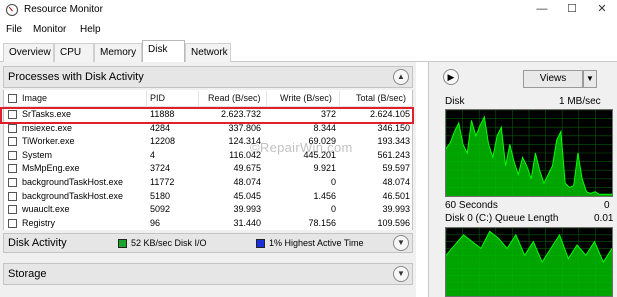 This screenshot has width=617, height=297. What do you see at coordinates (28, 52) in the screenshot?
I see `tab-overview: Overview` at bounding box center [28, 52].